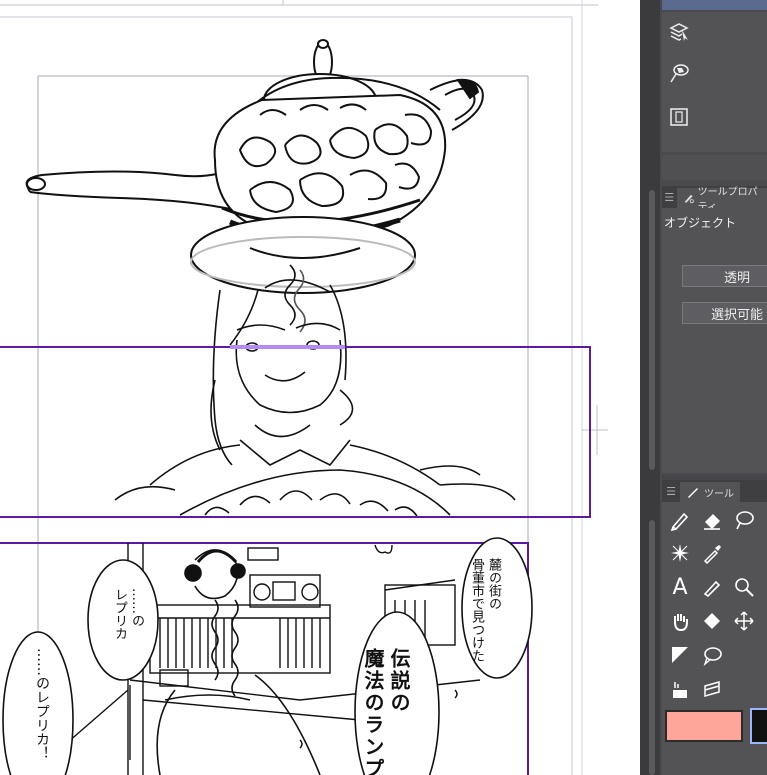 This screenshot has width=767, height=775. What do you see at coordinates (744, 587) in the screenshot?
I see `zoom-tool-icon` at bounding box center [744, 587].